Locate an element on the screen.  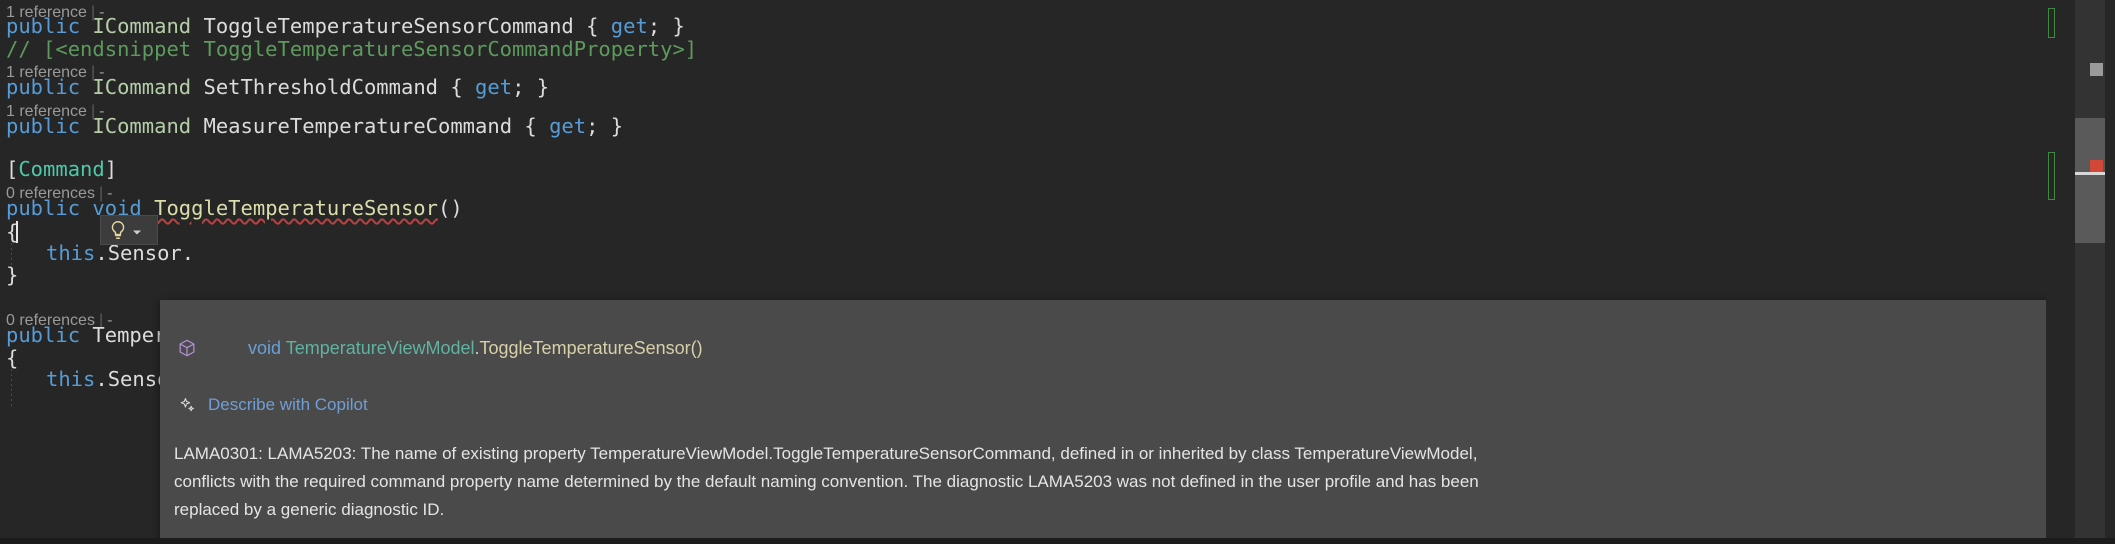
method-cube-icon is located at coordinates (187, 348).